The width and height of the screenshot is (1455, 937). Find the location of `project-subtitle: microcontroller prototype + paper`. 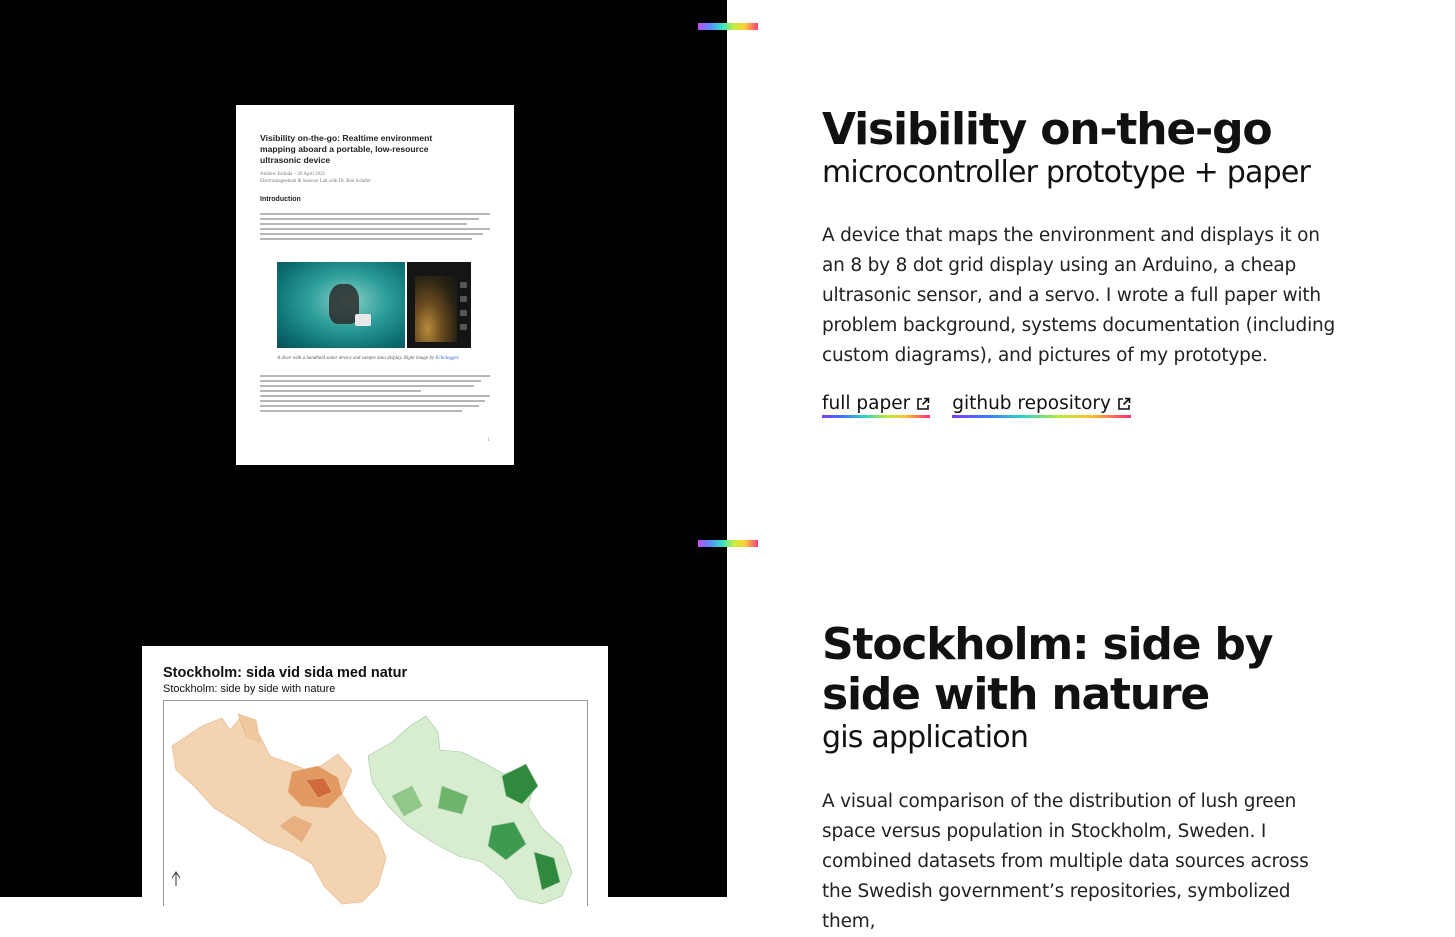

project-subtitle: microcontroller prototype + paper is located at coordinates (1066, 172).